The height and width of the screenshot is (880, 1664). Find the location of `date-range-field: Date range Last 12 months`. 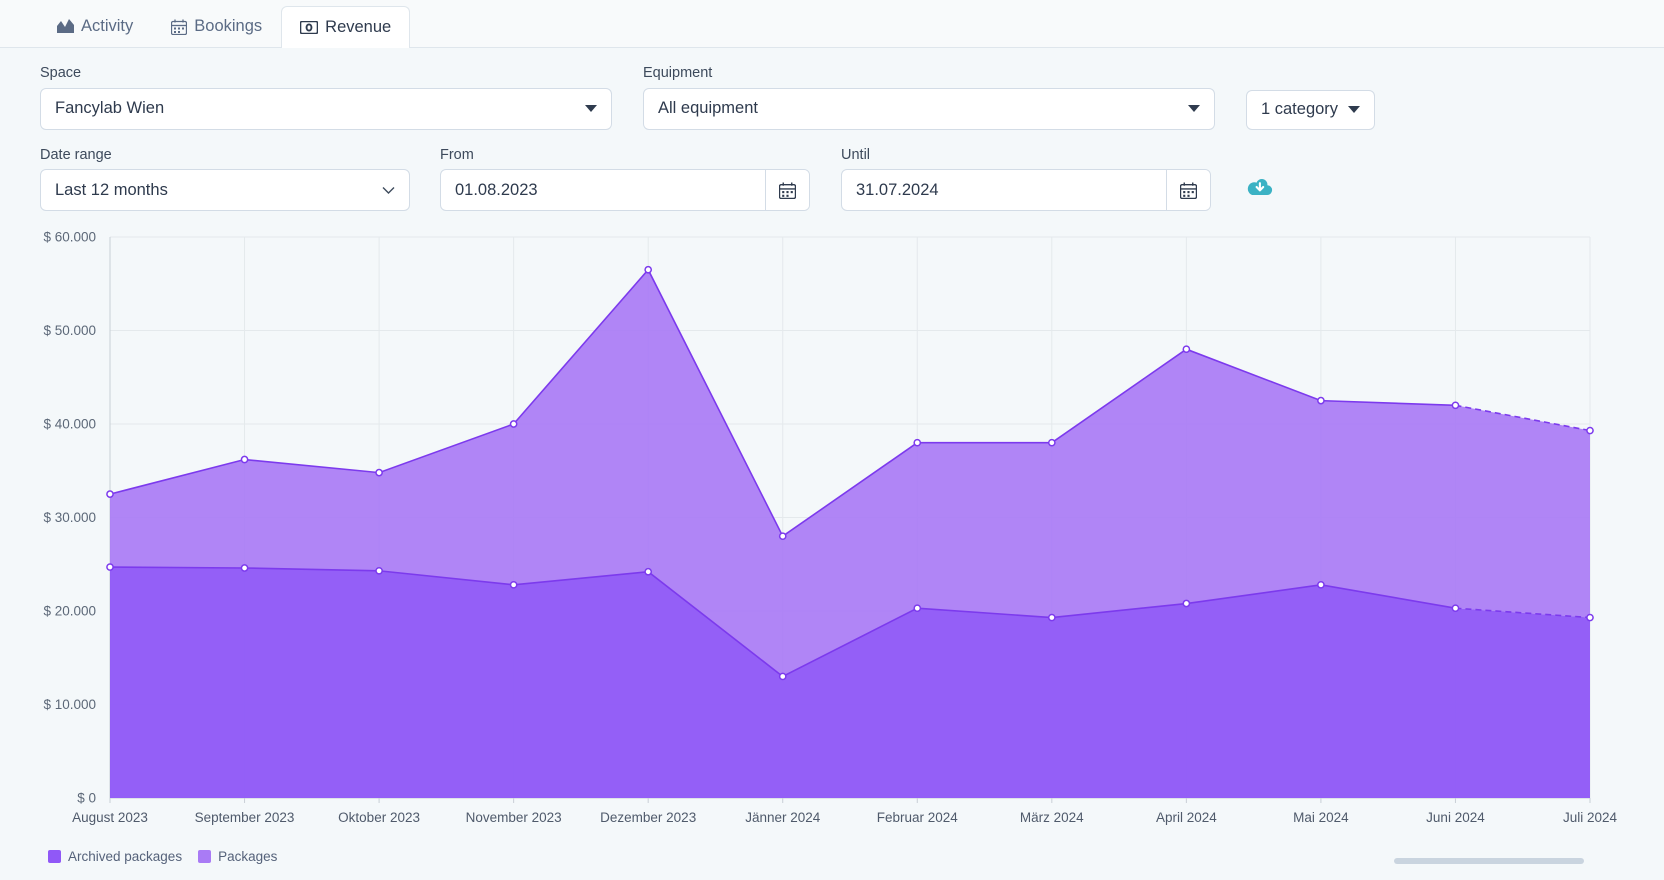

date-range-field: Date range Last 12 months is located at coordinates (225, 178).